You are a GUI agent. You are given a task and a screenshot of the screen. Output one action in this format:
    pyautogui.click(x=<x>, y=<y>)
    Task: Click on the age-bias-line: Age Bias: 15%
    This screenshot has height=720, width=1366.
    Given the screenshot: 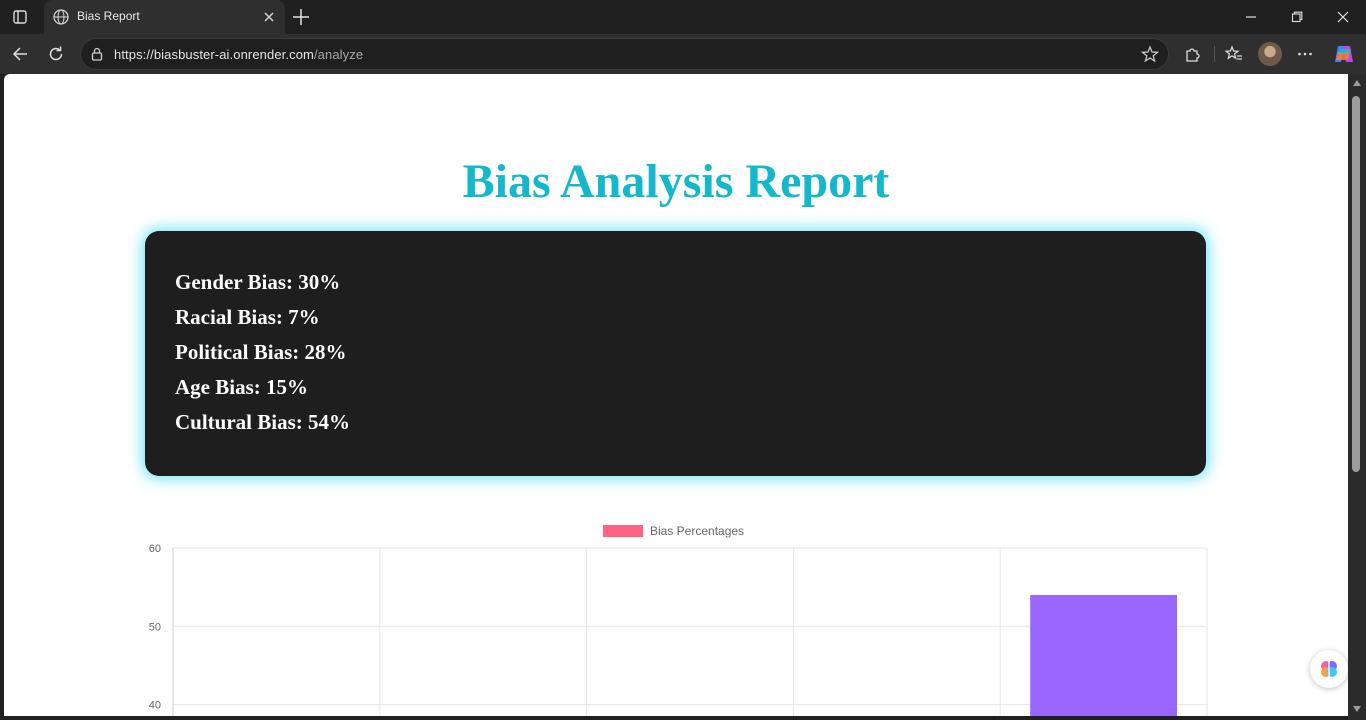 What is the action you would take?
    pyautogui.click(x=241, y=387)
    